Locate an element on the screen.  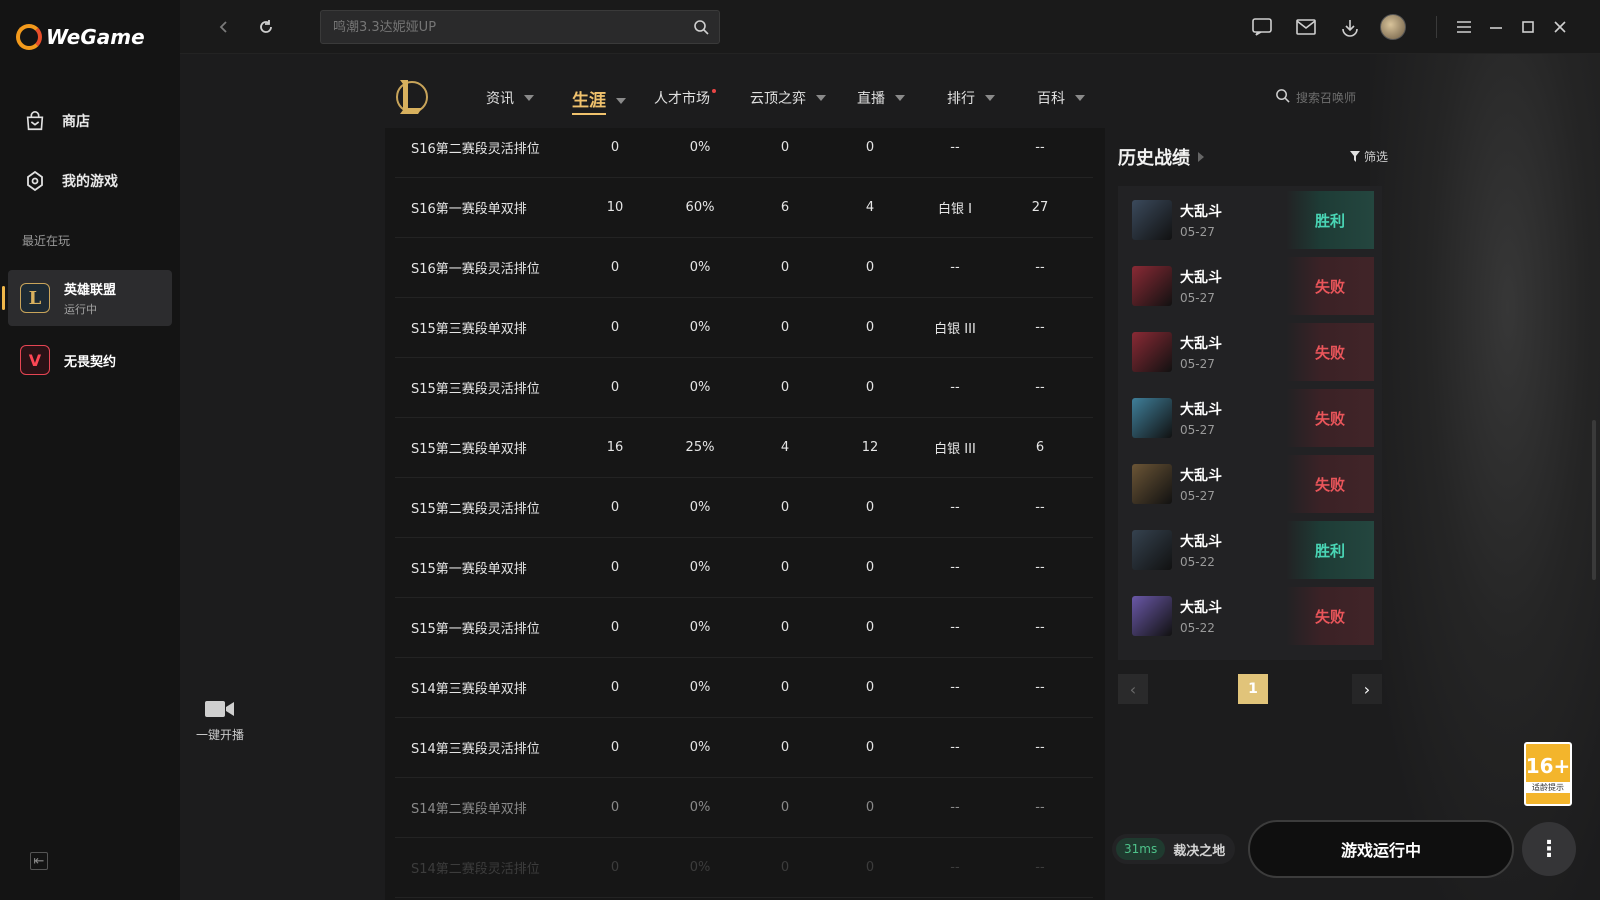
brand-name: WeGame is located at coordinates (95, 37).